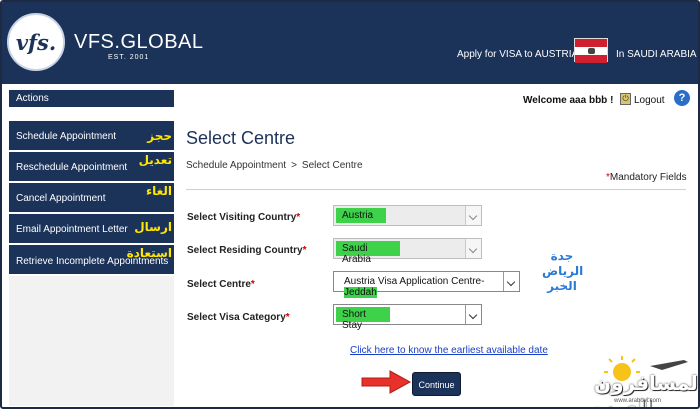  I want to click on sidebar-panel, so click(91, 341).